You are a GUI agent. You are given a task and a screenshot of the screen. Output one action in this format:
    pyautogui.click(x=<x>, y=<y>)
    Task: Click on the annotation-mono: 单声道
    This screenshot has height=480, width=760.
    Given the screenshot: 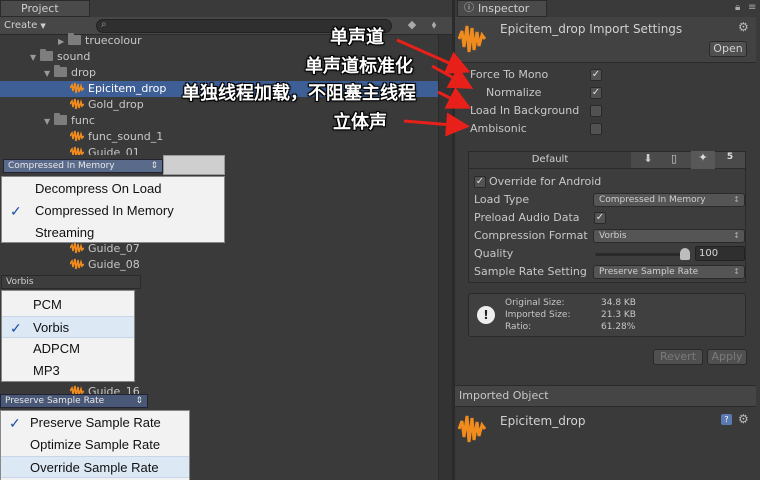 What is the action you would take?
    pyautogui.click(x=357, y=37)
    